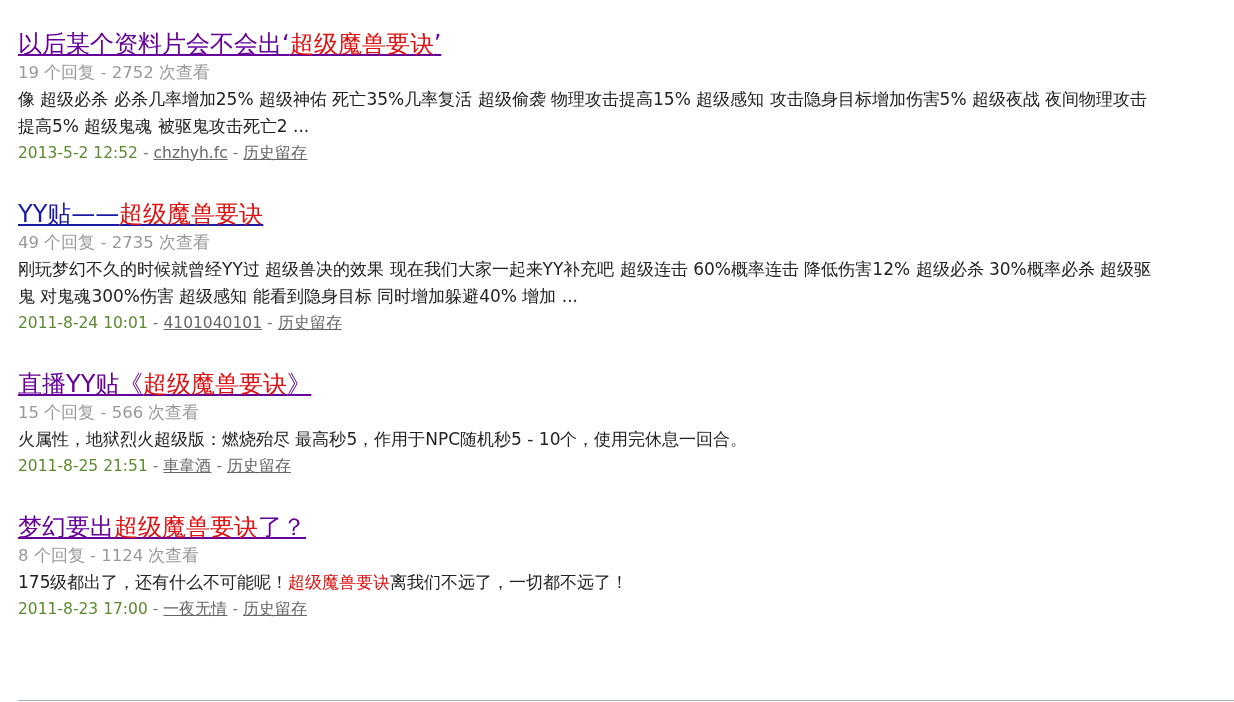  I want to click on post-date: 2011-8-24 10:01, so click(83, 323).